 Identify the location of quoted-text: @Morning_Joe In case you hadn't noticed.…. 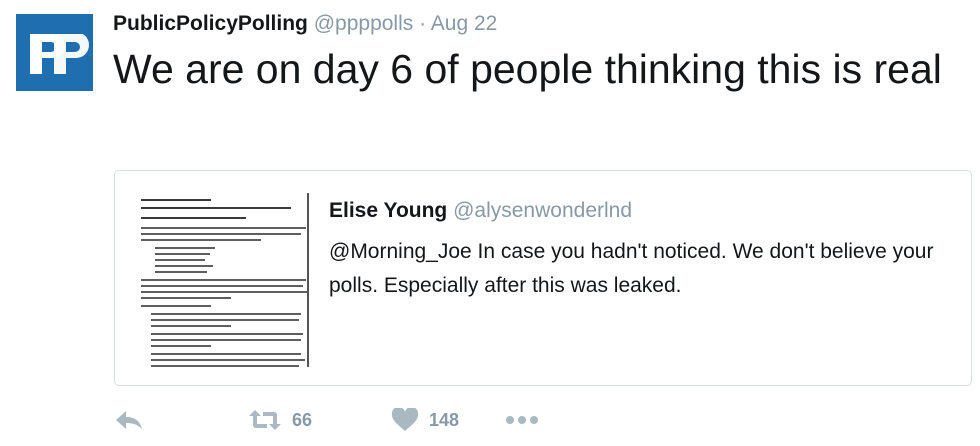
(631, 268).